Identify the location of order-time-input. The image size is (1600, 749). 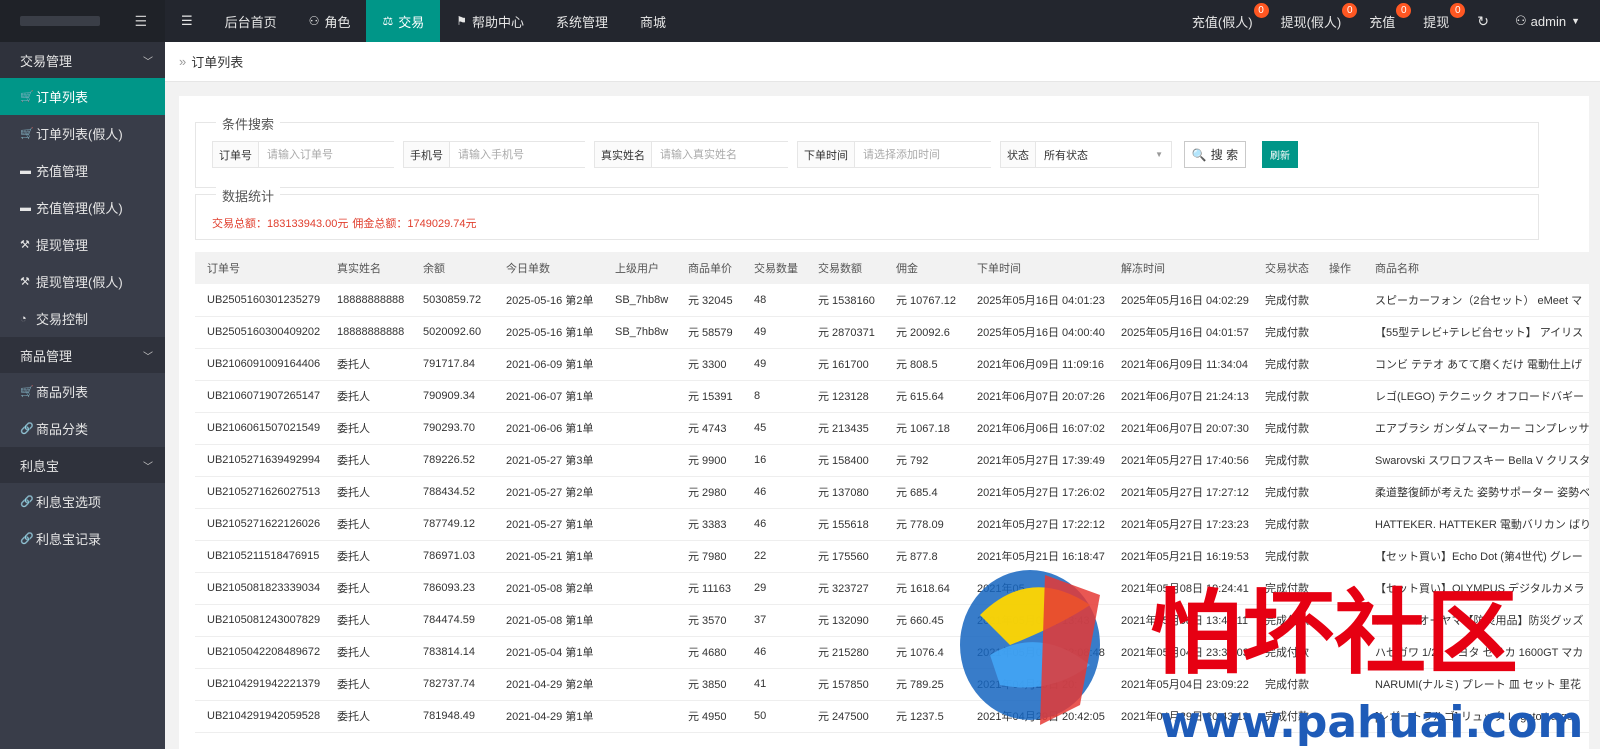
(925, 154).